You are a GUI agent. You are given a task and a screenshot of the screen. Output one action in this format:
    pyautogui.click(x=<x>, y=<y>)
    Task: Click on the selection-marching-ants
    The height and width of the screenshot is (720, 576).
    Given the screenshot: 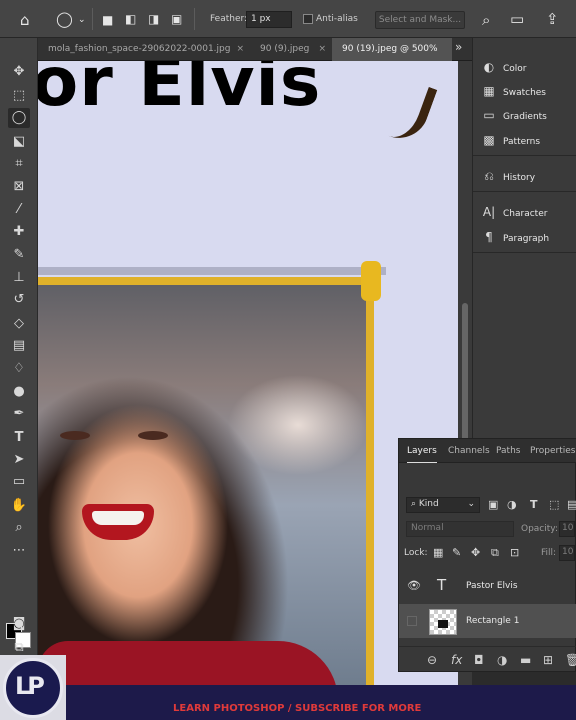 What is the action you would take?
    pyautogui.click(x=371, y=281)
    